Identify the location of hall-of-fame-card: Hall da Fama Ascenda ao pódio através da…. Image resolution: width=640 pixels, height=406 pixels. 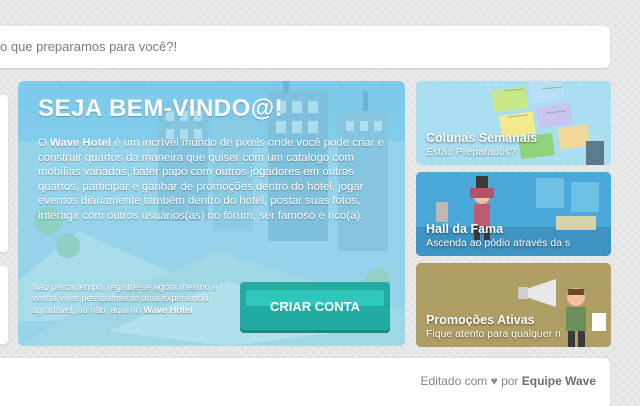
(513, 214).